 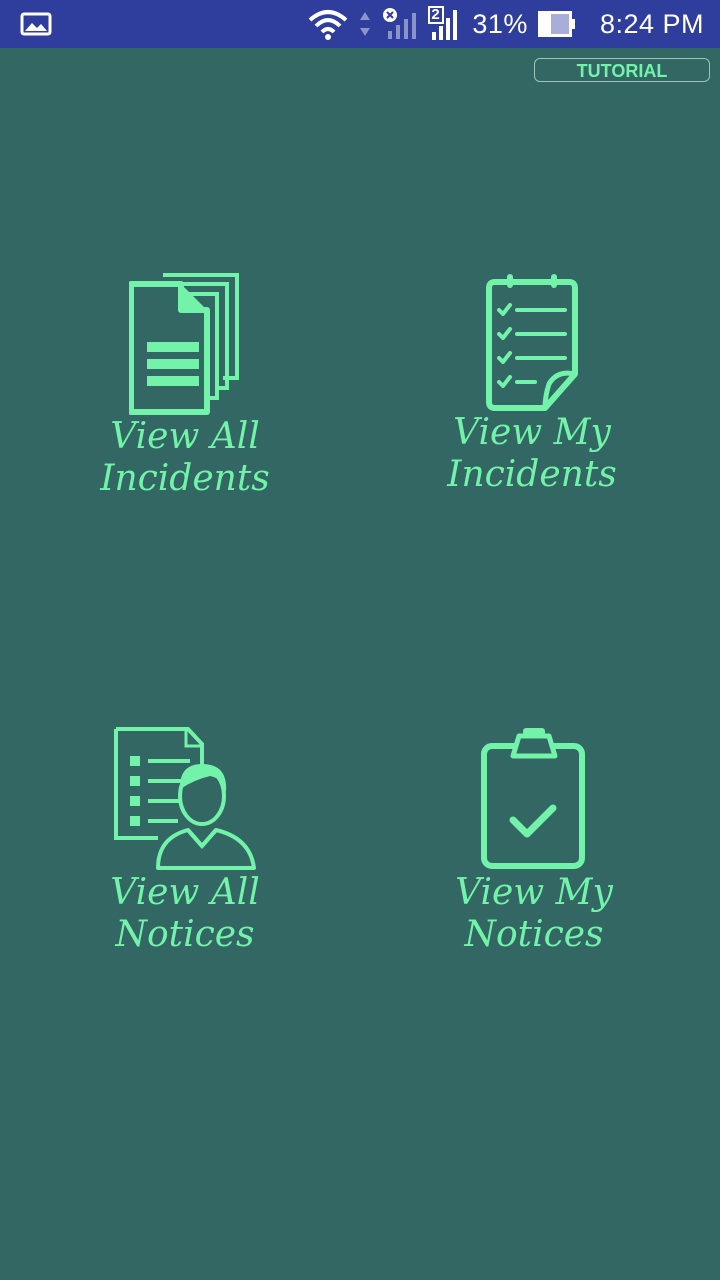 I want to click on view-my-notices-tile: View My Notices, so click(x=534, y=841).